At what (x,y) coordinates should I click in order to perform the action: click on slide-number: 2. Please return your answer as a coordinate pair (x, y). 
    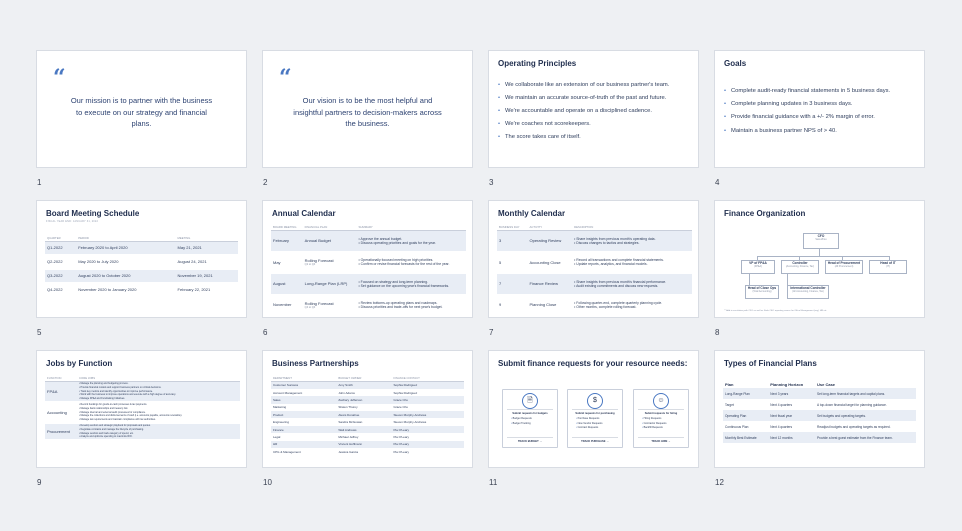
    Looking at the image, I should click on (265, 182).